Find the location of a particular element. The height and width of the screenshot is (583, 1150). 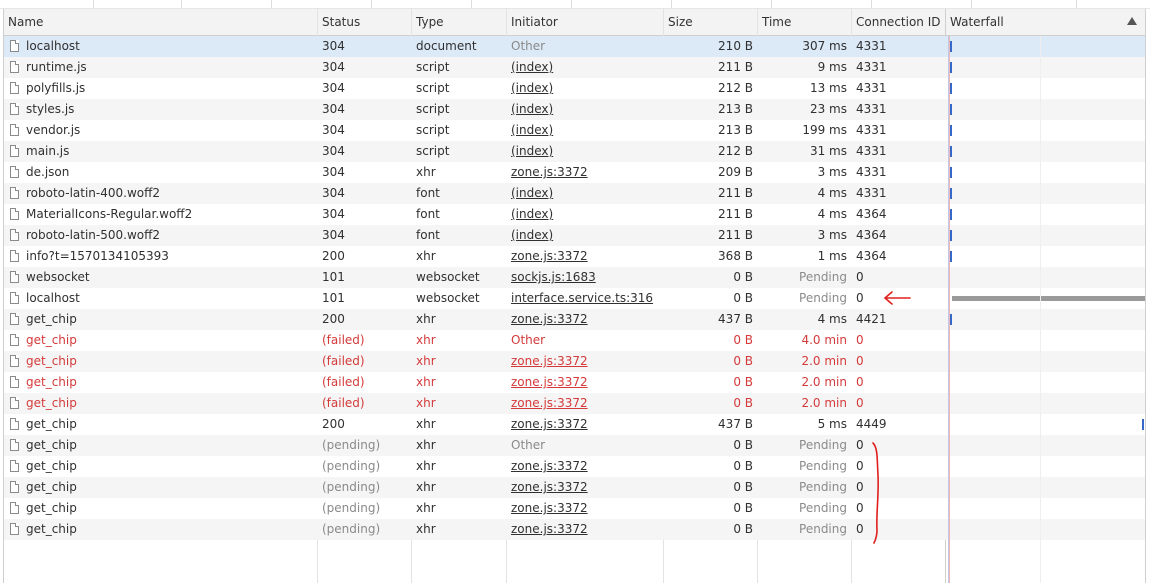

table-row: get_chip 200 xhr zone.js:3372 437 B 4 ms 4421 is located at coordinates (574, 319).